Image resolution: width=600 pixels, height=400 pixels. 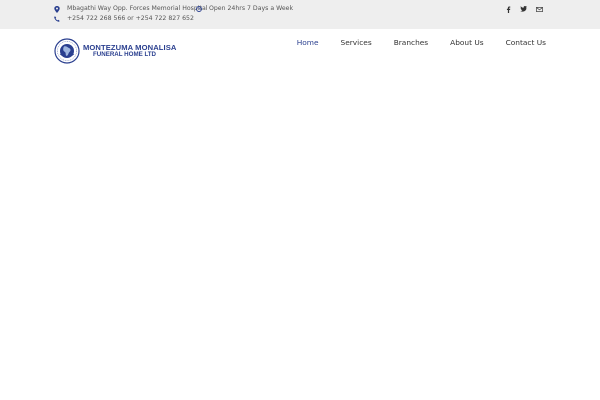 I want to click on nav-branches: Branches, so click(x=411, y=42).